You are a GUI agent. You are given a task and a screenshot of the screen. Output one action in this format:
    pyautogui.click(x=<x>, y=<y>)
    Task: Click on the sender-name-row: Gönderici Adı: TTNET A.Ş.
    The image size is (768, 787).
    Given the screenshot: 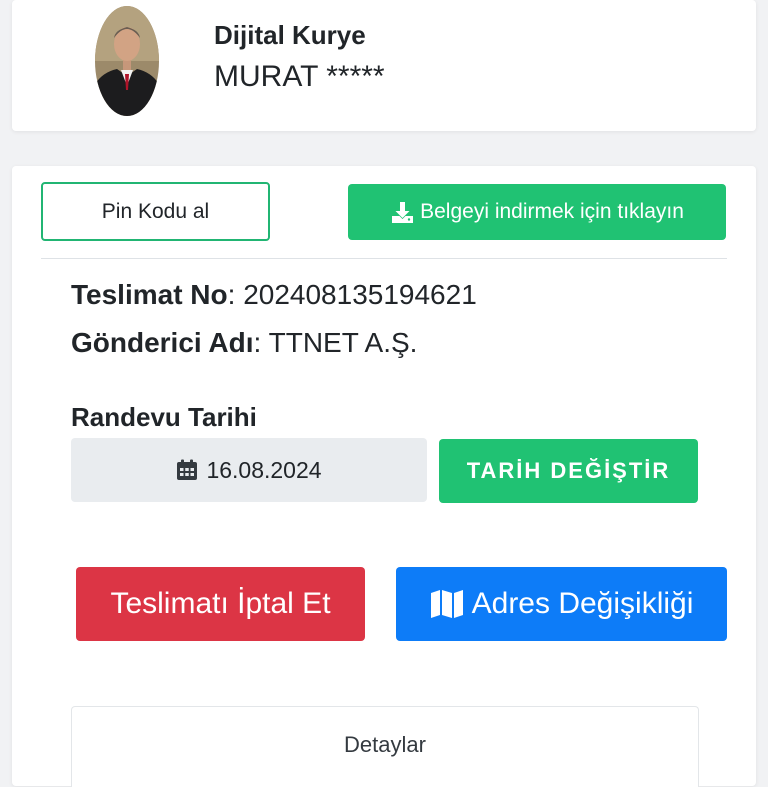 What is the action you would take?
    pyautogui.click(x=244, y=343)
    